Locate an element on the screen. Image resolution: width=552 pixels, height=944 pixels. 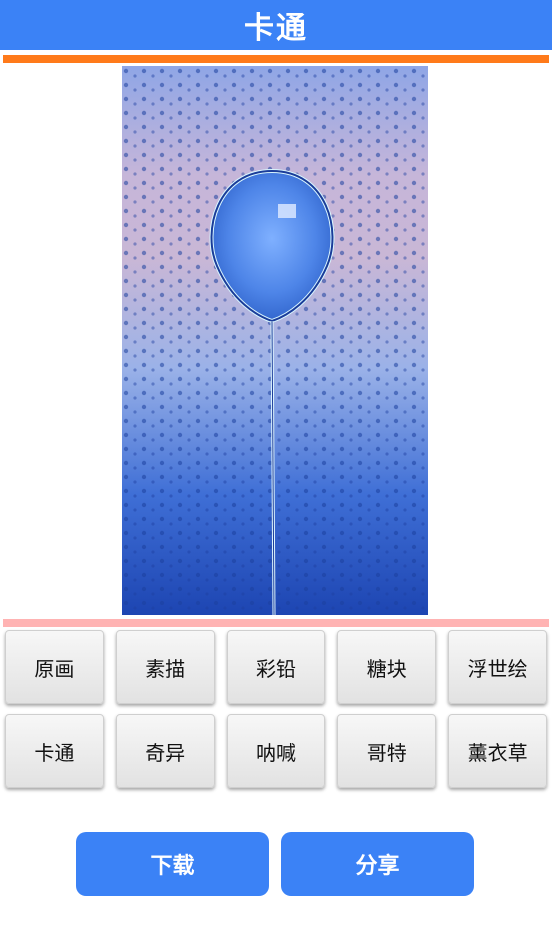
filter-lavender-button: 薰衣草 is located at coordinates (497, 751).